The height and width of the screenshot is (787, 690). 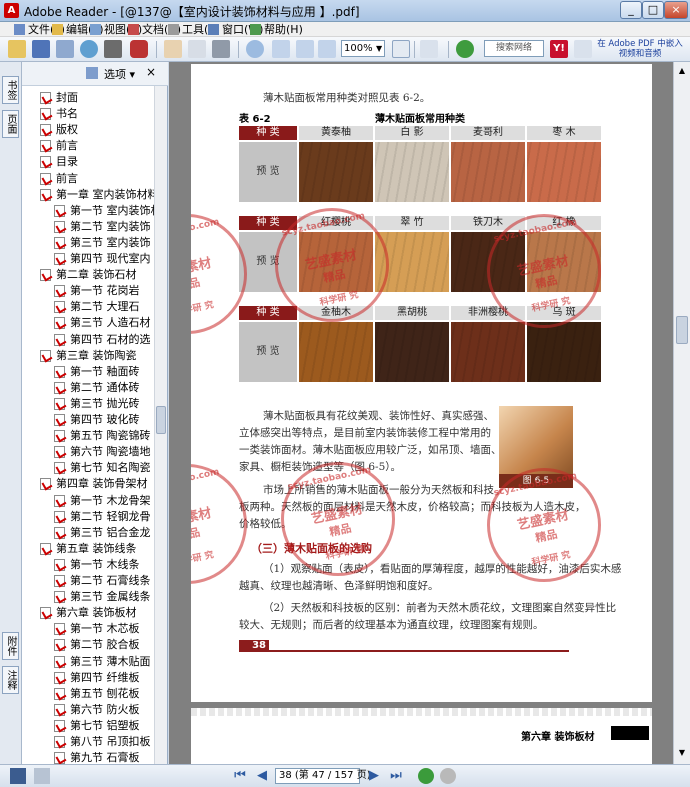 What do you see at coordinates (429, 49) in the screenshot?
I see `page-layout-icon` at bounding box center [429, 49].